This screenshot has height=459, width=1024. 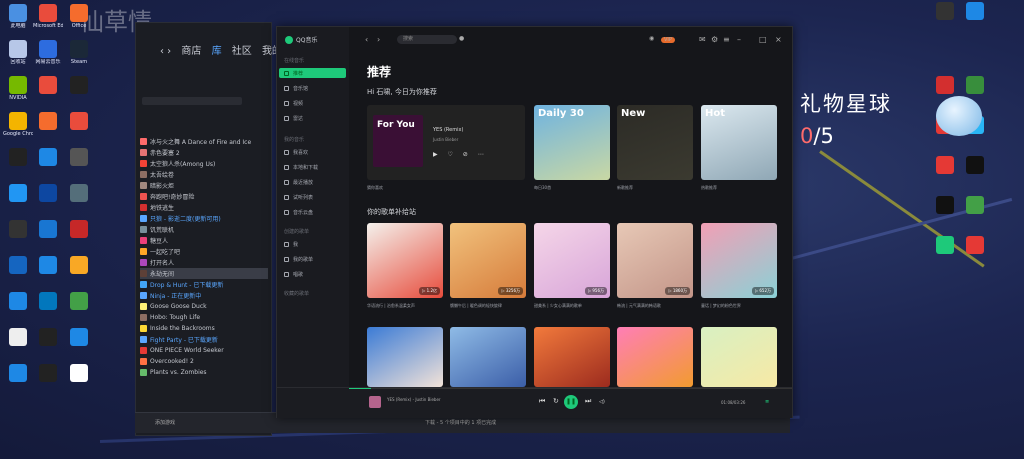 I want to click on prev-track-icon: ⏮, so click(x=542, y=401).